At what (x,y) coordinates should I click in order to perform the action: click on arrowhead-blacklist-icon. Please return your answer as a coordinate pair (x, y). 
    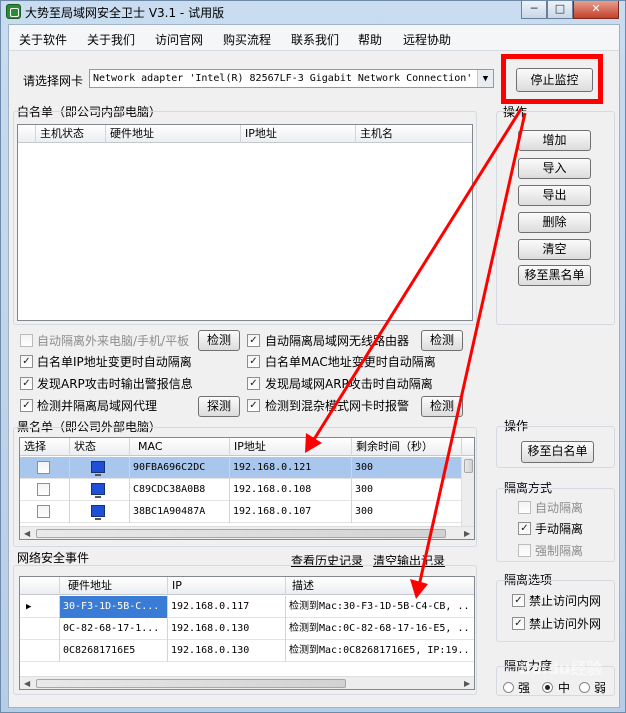
    Looking at the image, I should click on (313, 443).